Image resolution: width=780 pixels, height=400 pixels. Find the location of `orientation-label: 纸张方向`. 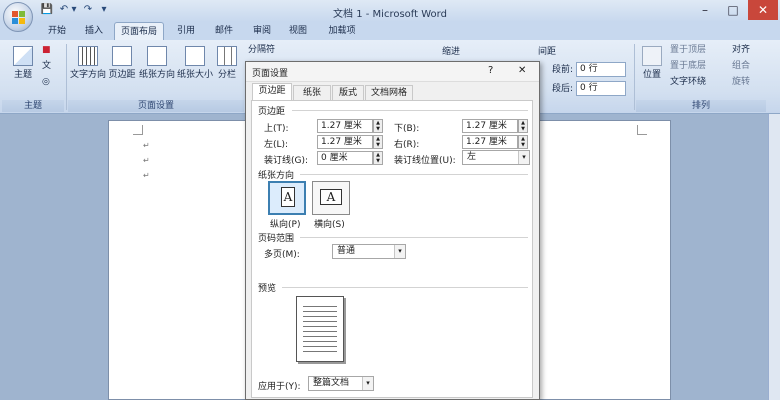

orientation-label: 纸张方向 is located at coordinates (156, 75).